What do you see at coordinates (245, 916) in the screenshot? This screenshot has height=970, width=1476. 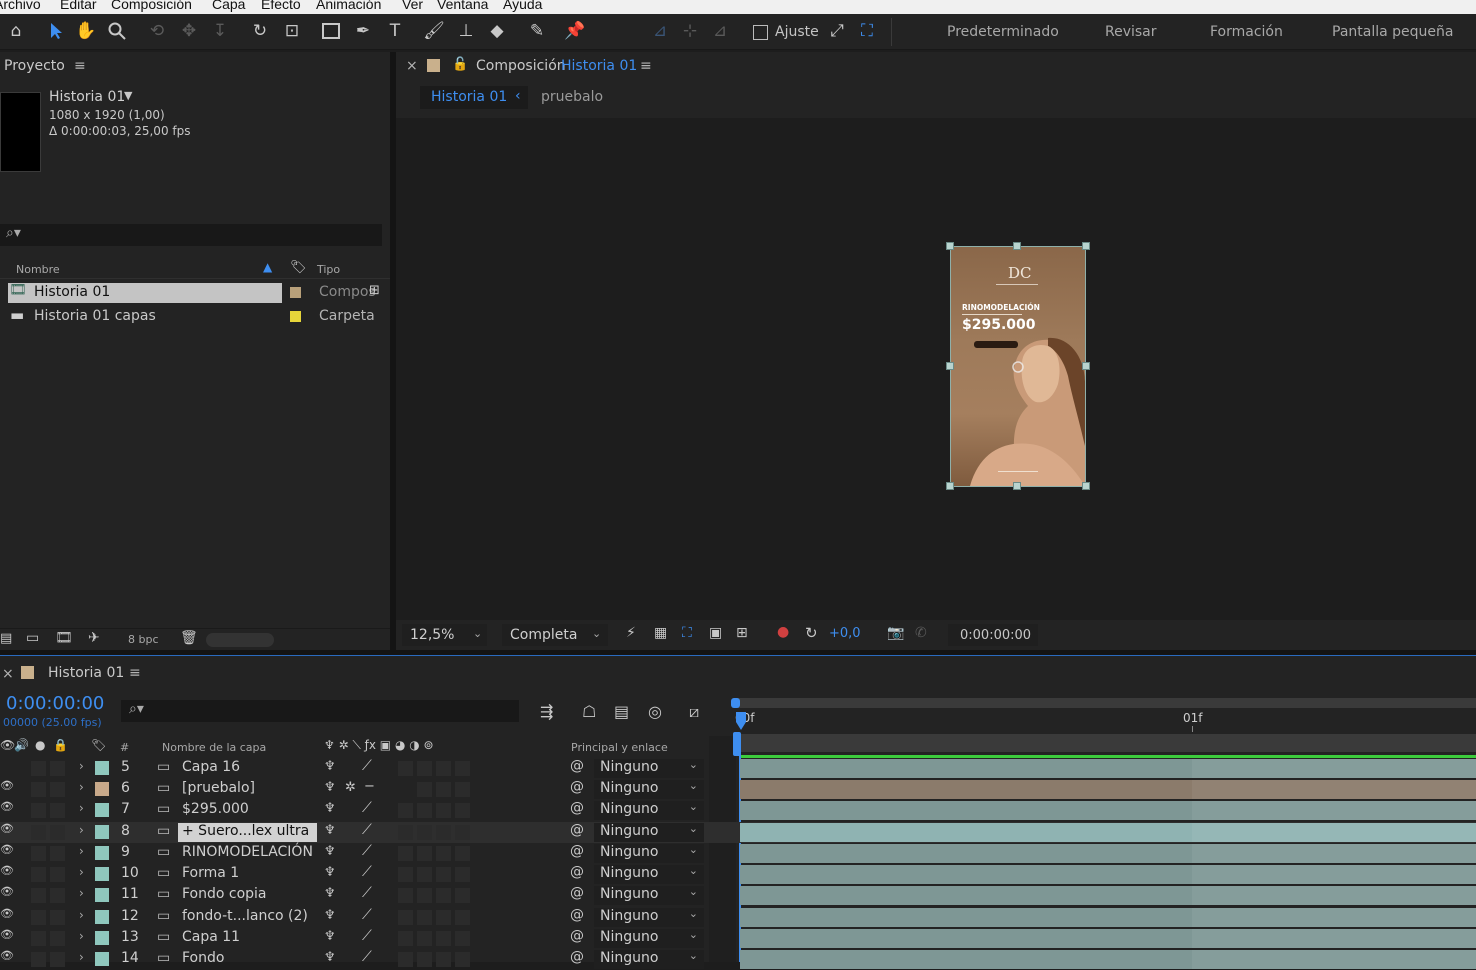 I see `layer-name: fondo-t...lanco (2)` at bounding box center [245, 916].